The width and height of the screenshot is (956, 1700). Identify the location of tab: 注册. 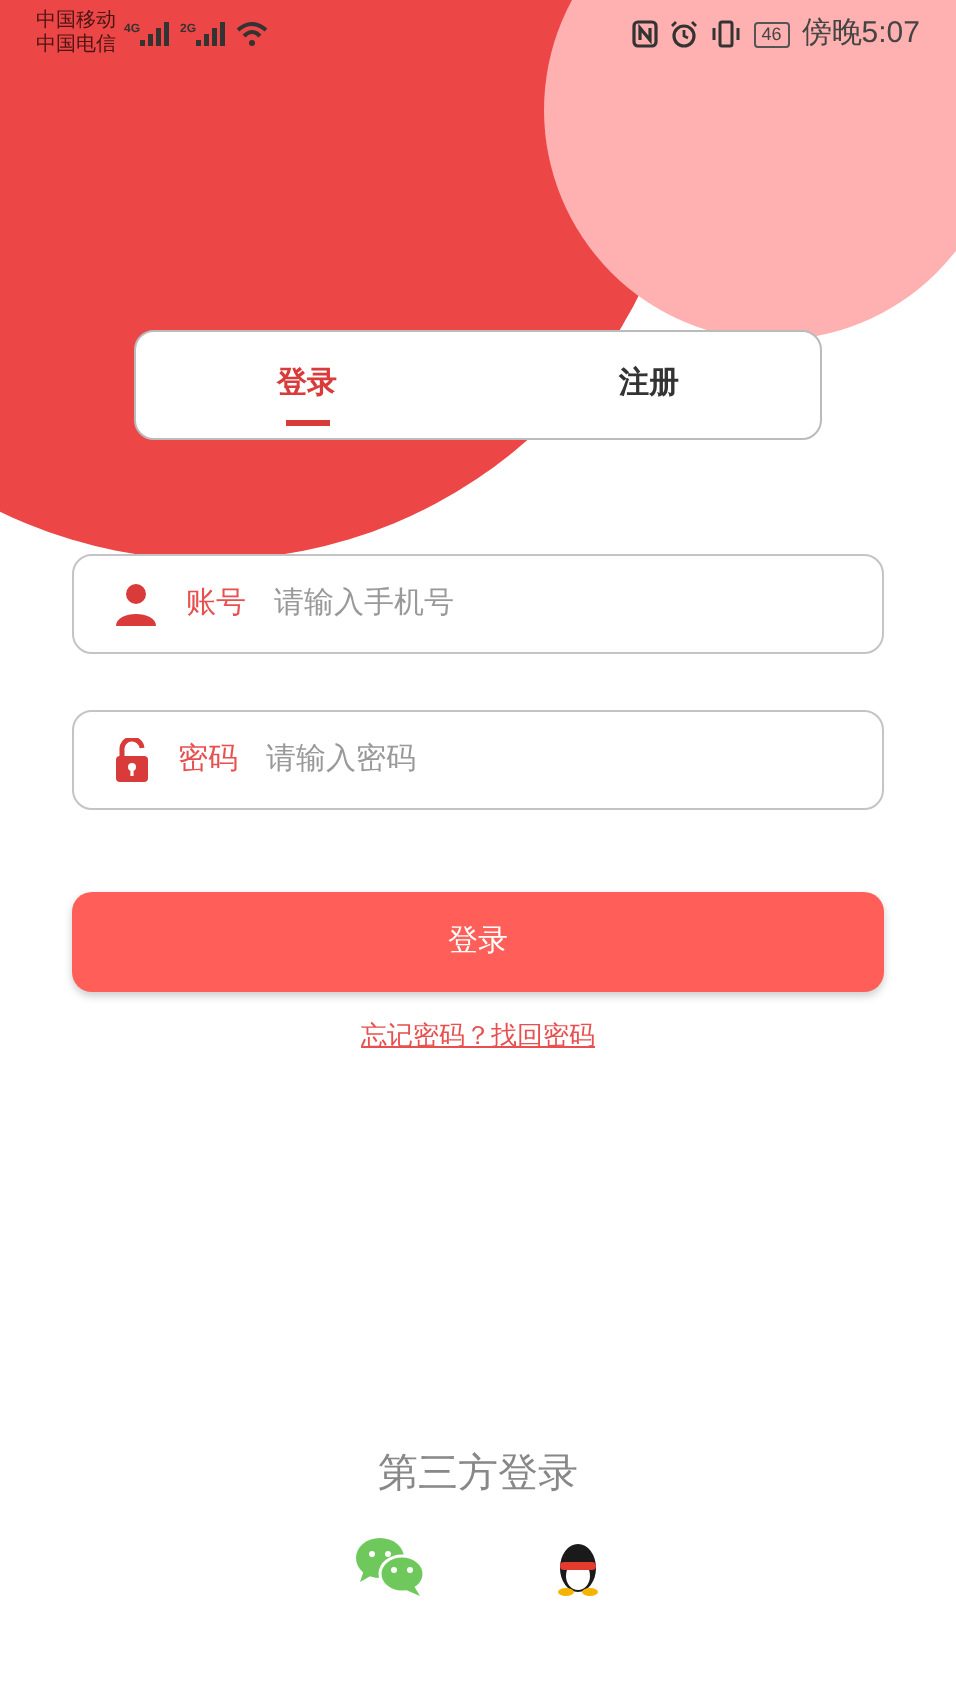
(649, 385).